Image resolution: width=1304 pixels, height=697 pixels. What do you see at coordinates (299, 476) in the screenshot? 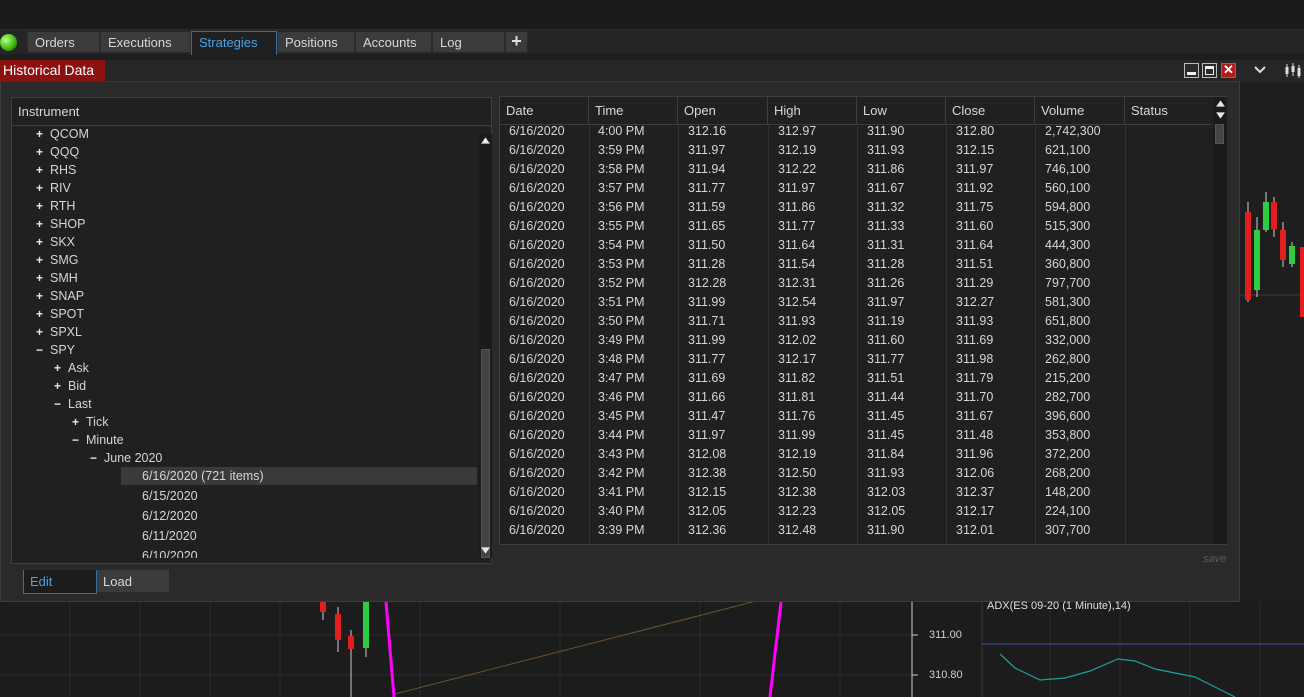
I see `tree-item: 6/16/2020 (721 items)` at bounding box center [299, 476].